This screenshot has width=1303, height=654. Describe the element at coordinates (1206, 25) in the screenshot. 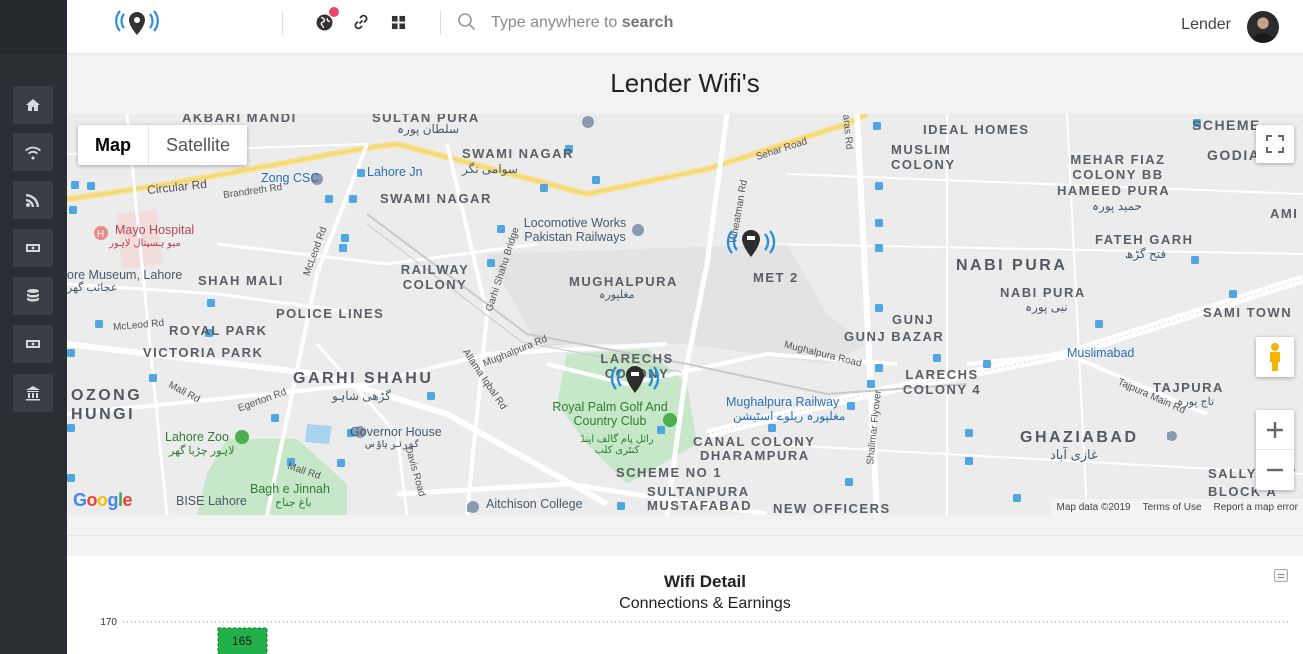

I see `user-name: Lender` at that location.